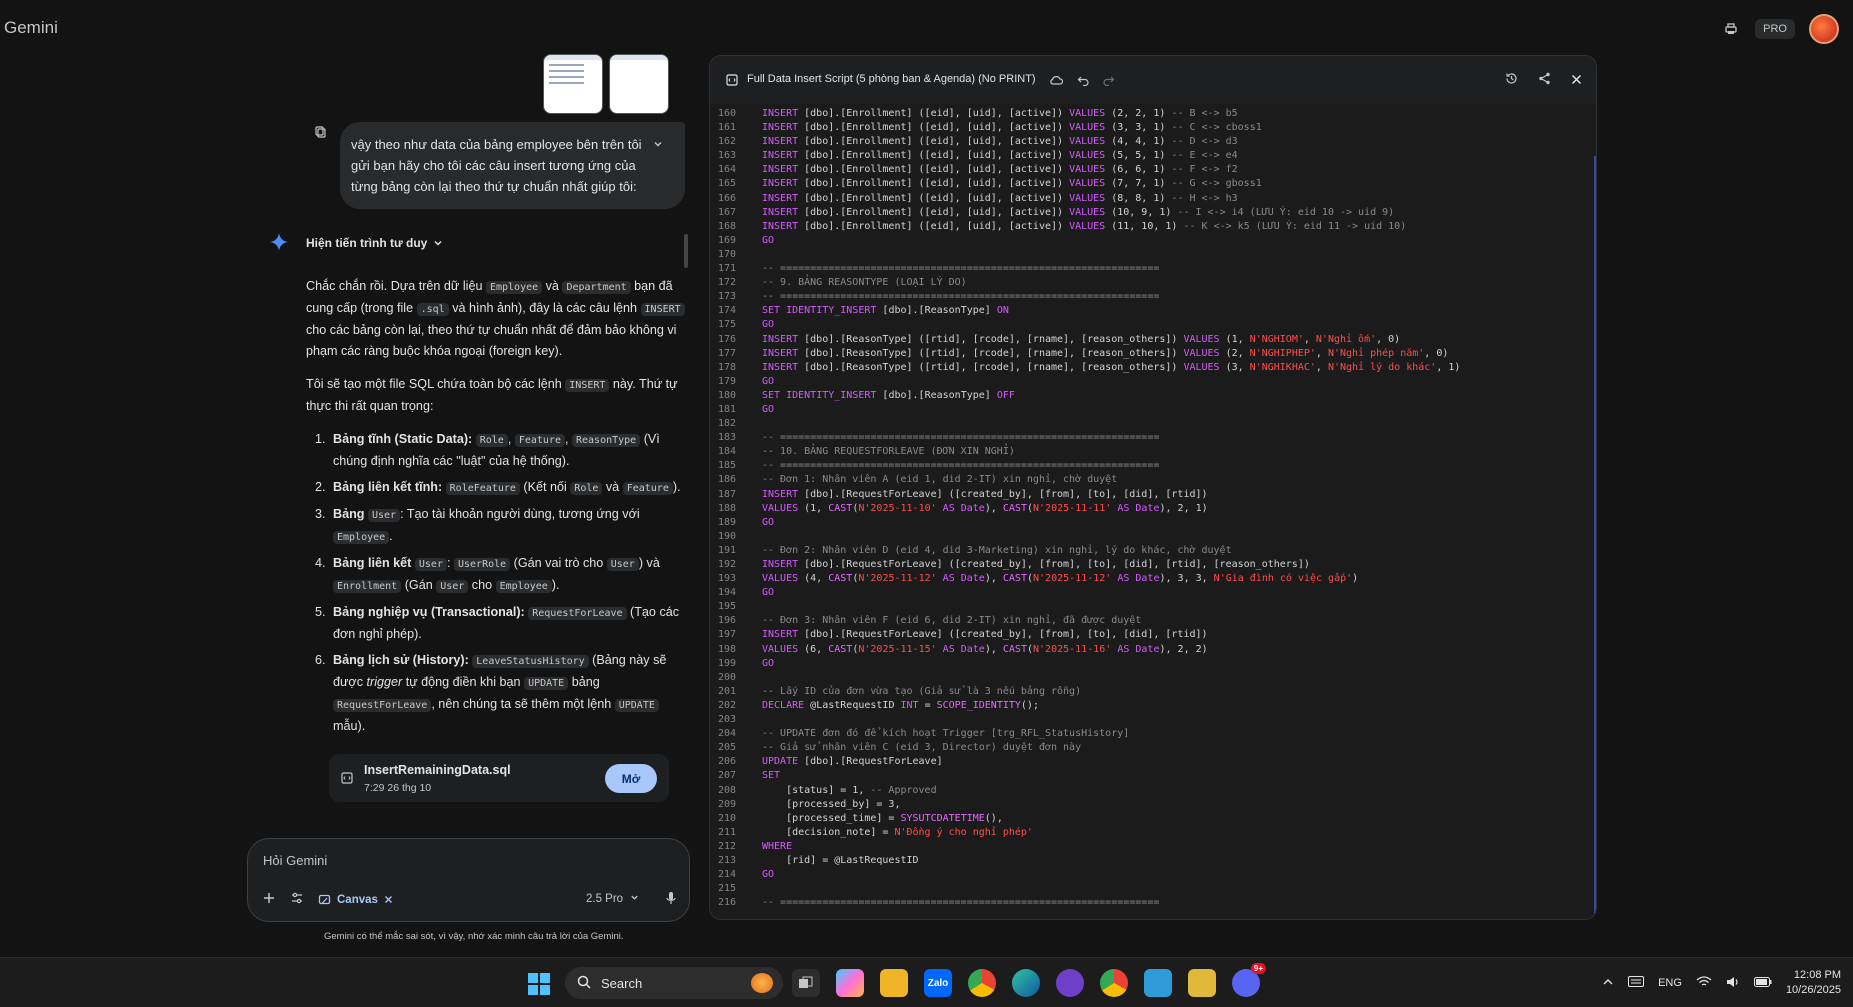 This screenshot has width=1853, height=1007. What do you see at coordinates (1152, 720) in the screenshot?
I see `code-line: 203` at bounding box center [1152, 720].